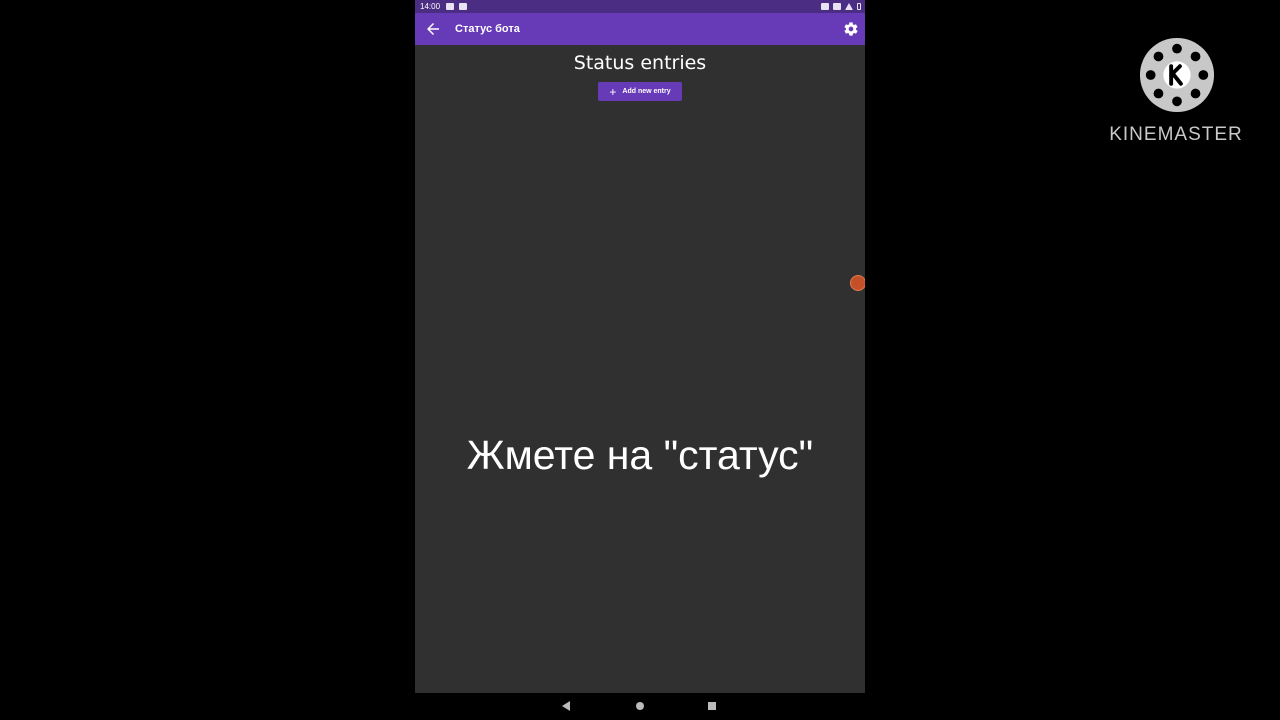 The width and height of the screenshot is (1280, 720). I want to click on status-time: 14:00, so click(430, 6).